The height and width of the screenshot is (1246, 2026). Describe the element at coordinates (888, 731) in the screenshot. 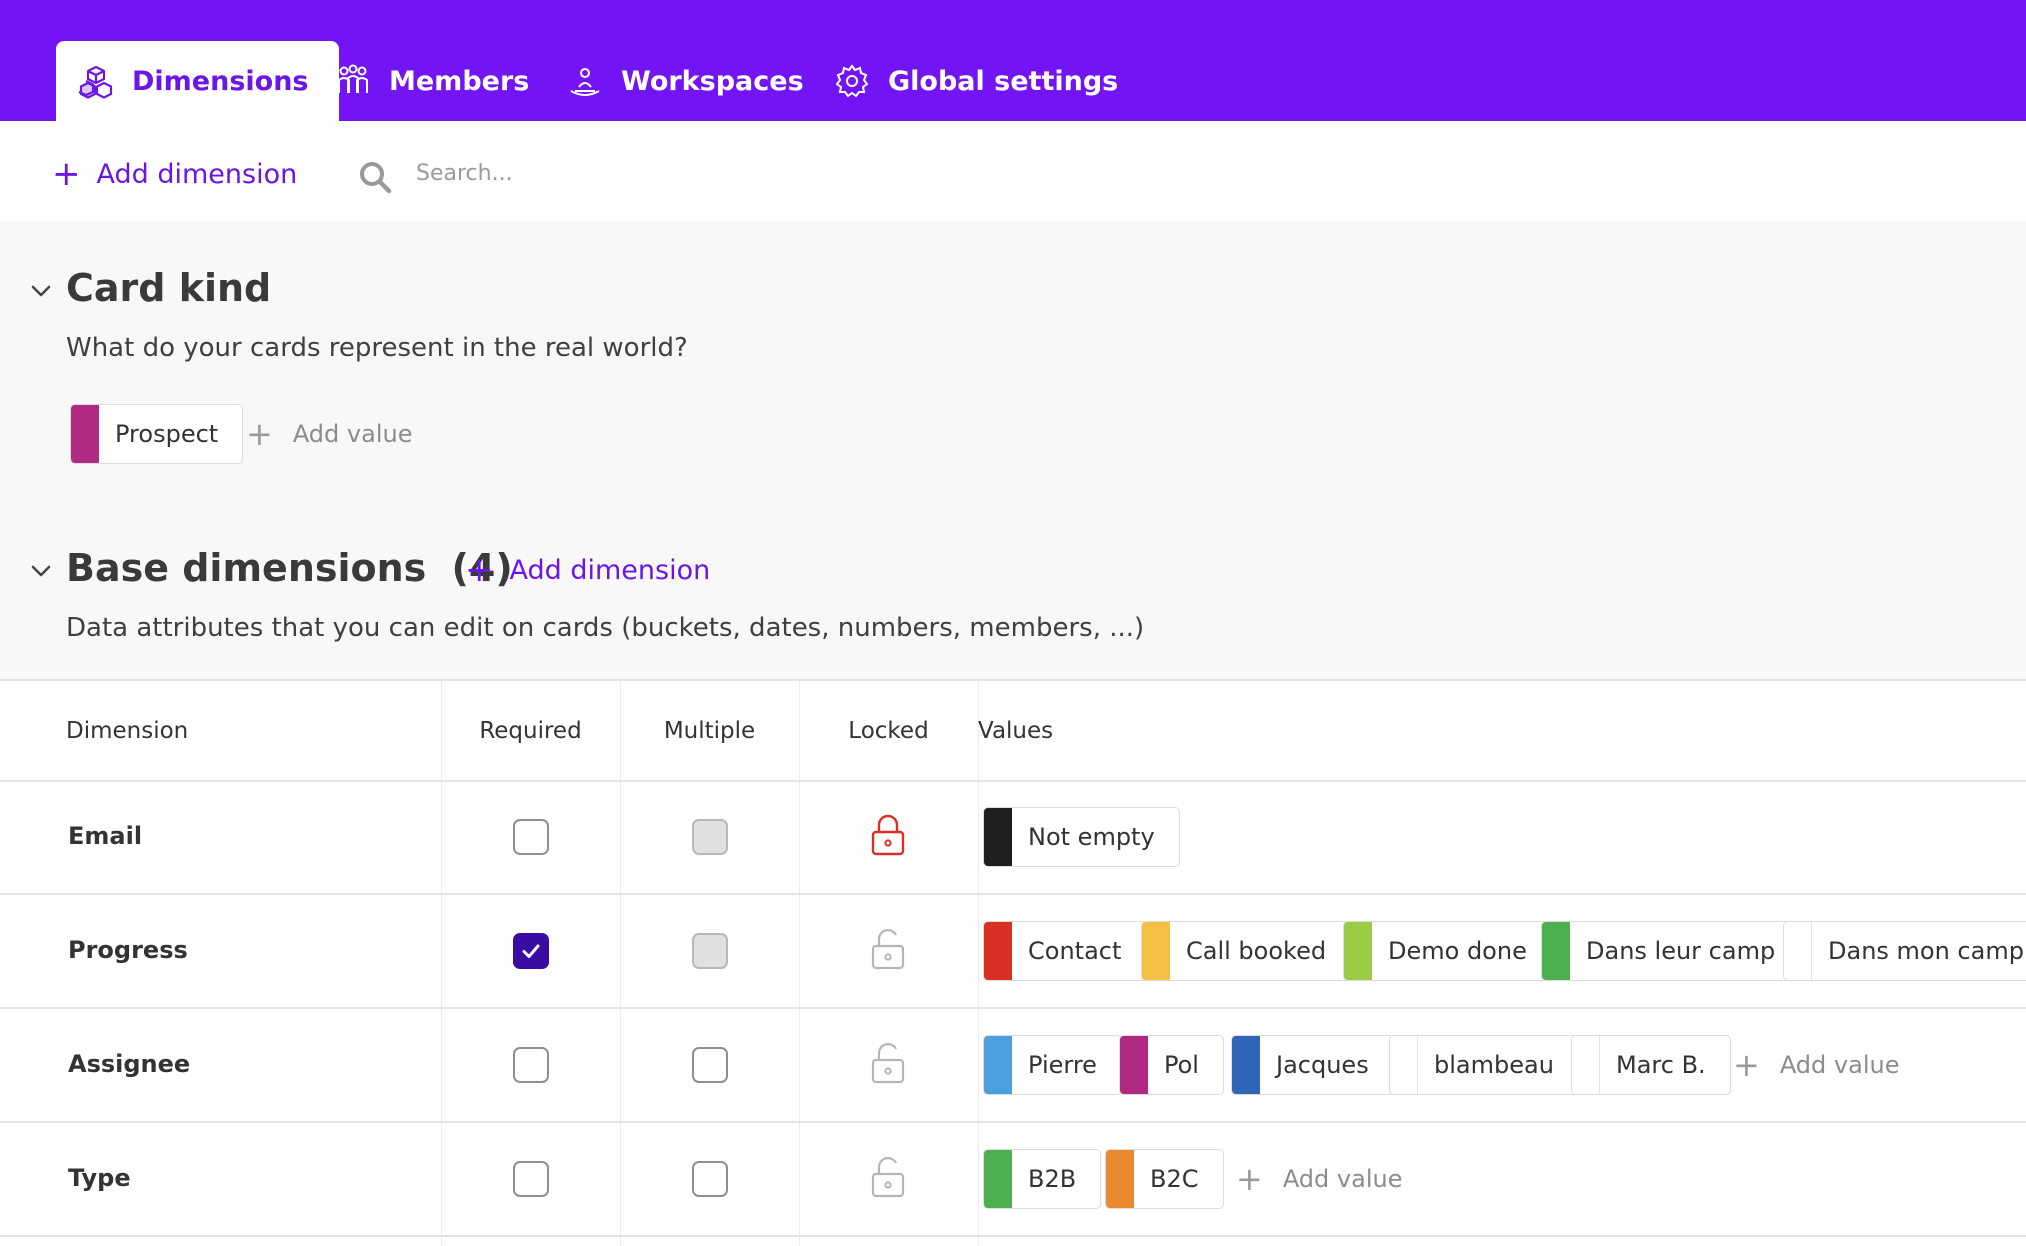

I see `header-locked: Locked` at that location.